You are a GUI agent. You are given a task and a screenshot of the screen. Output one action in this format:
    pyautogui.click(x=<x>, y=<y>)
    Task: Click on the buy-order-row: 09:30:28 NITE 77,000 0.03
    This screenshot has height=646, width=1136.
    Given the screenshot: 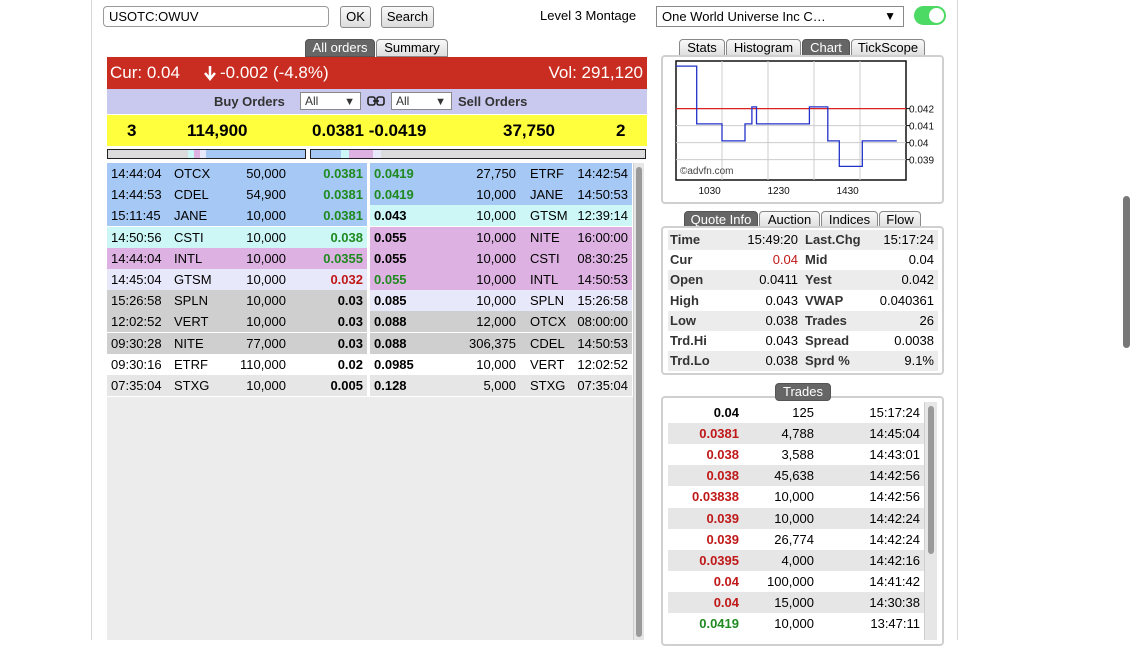 What is the action you would take?
    pyautogui.click(x=237, y=343)
    